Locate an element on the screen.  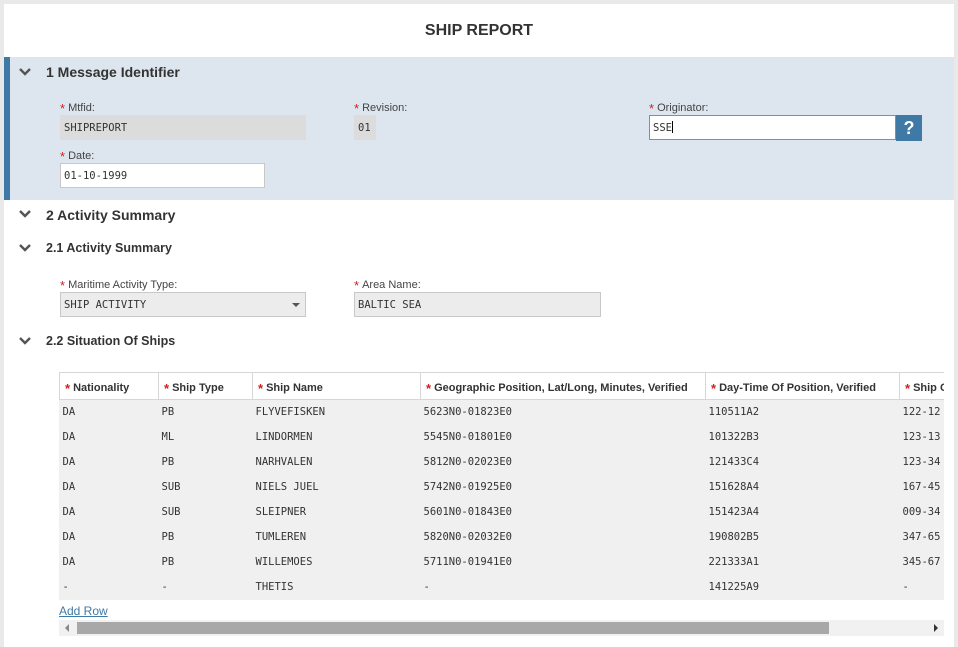
cell-ship-course-speed: 122-12 is located at coordinates (922, 412).